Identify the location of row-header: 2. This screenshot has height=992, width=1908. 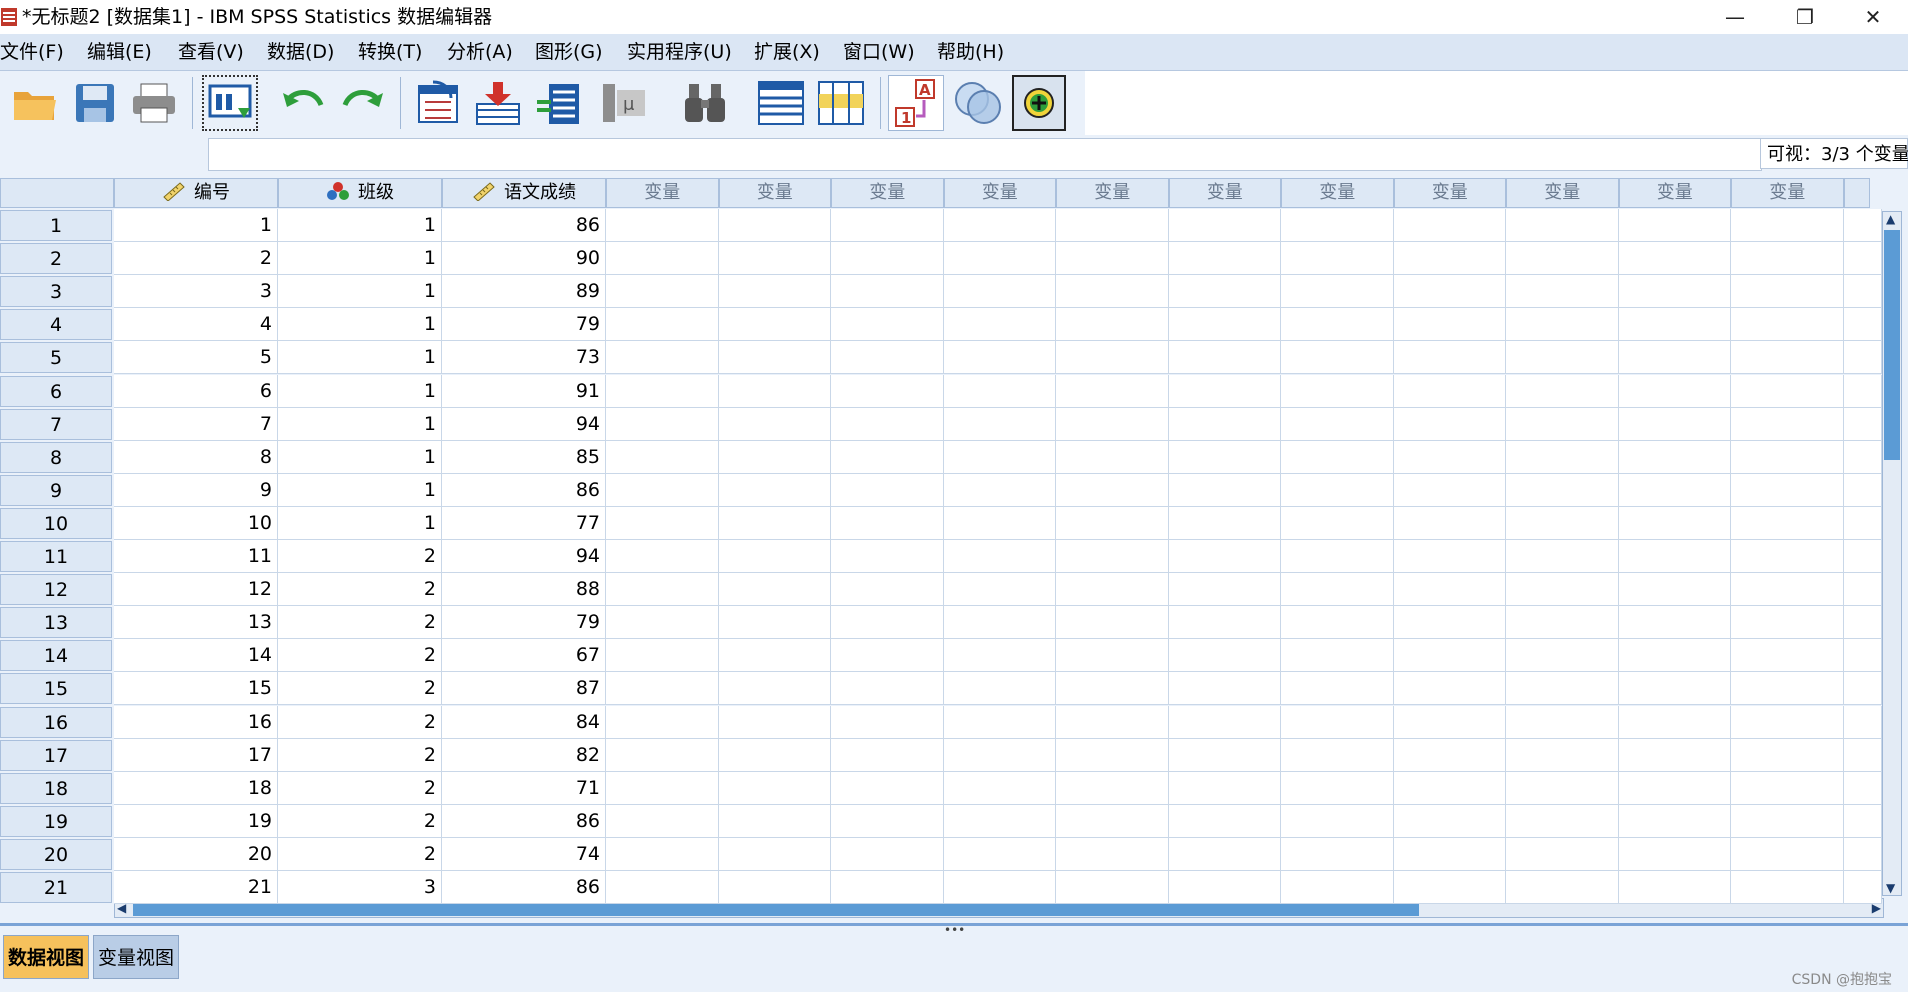
(56, 259).